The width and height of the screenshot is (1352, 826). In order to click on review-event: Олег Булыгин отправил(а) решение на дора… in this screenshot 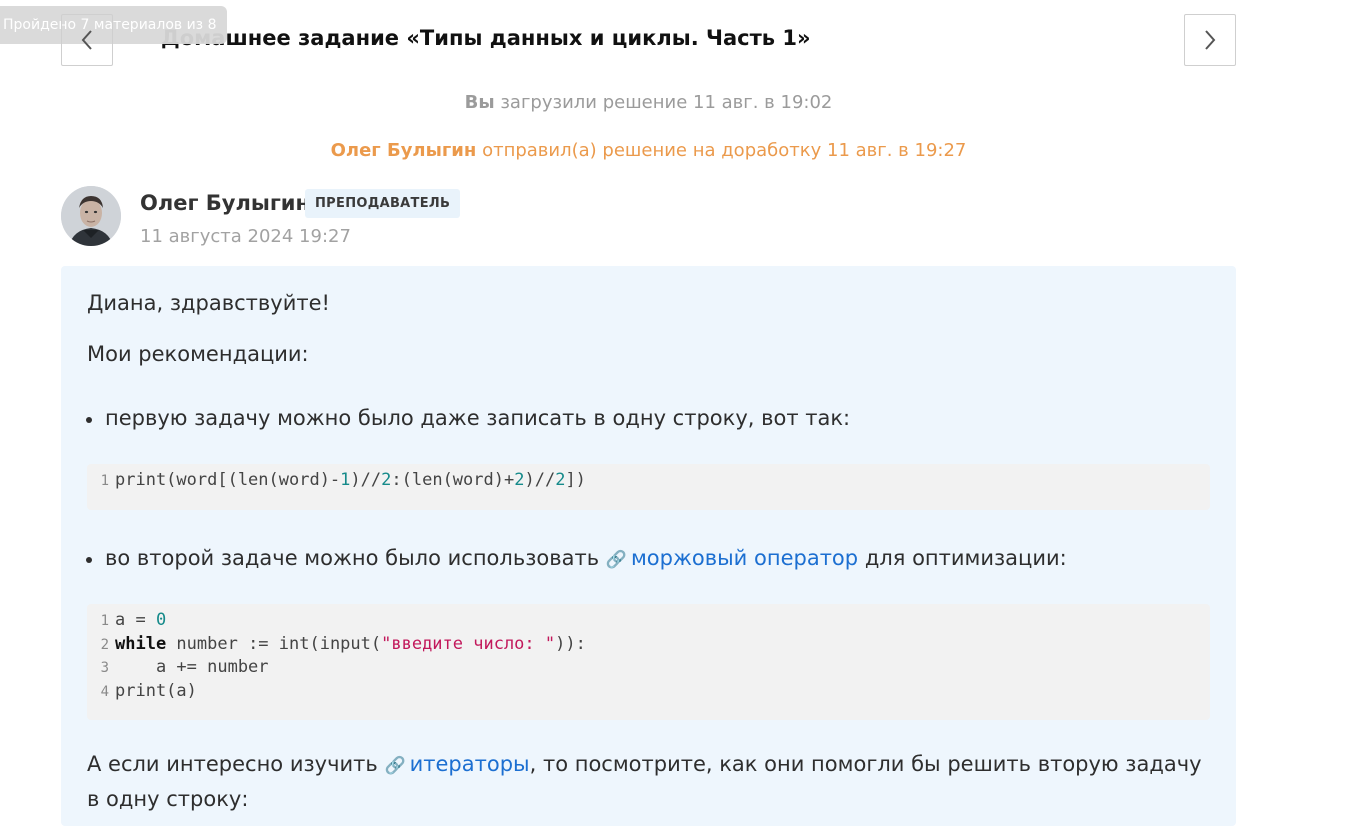, I will do `click(648, 150)`.